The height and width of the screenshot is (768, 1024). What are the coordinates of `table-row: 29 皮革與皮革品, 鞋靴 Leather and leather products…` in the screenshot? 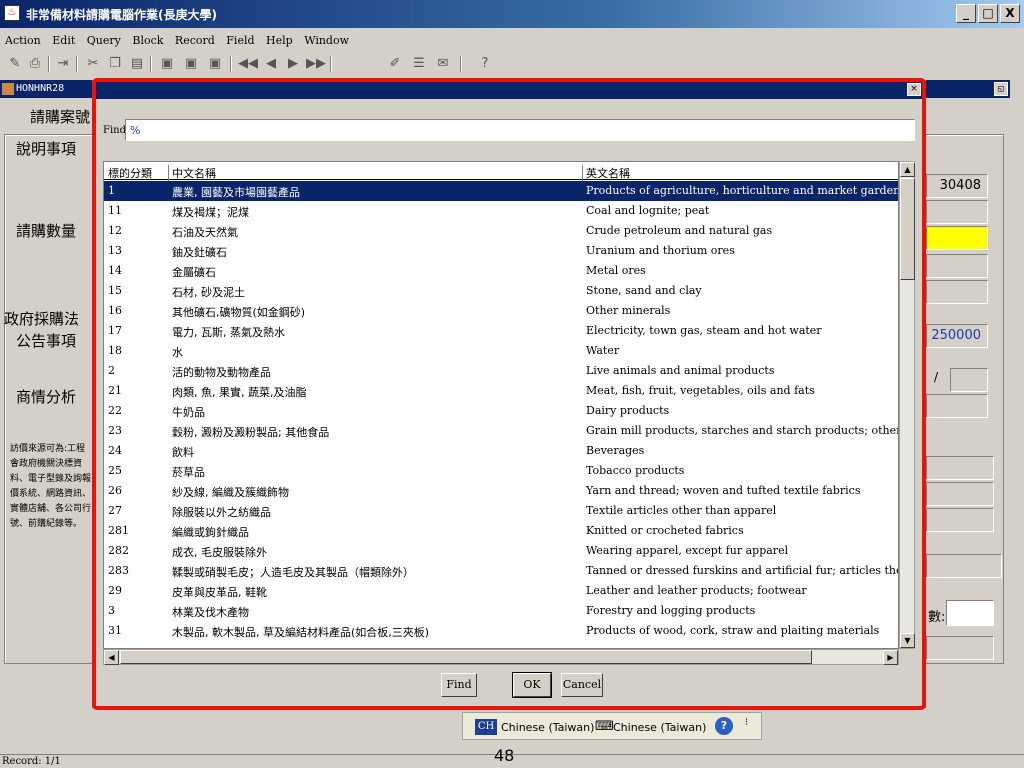 It's located at (501, 591).